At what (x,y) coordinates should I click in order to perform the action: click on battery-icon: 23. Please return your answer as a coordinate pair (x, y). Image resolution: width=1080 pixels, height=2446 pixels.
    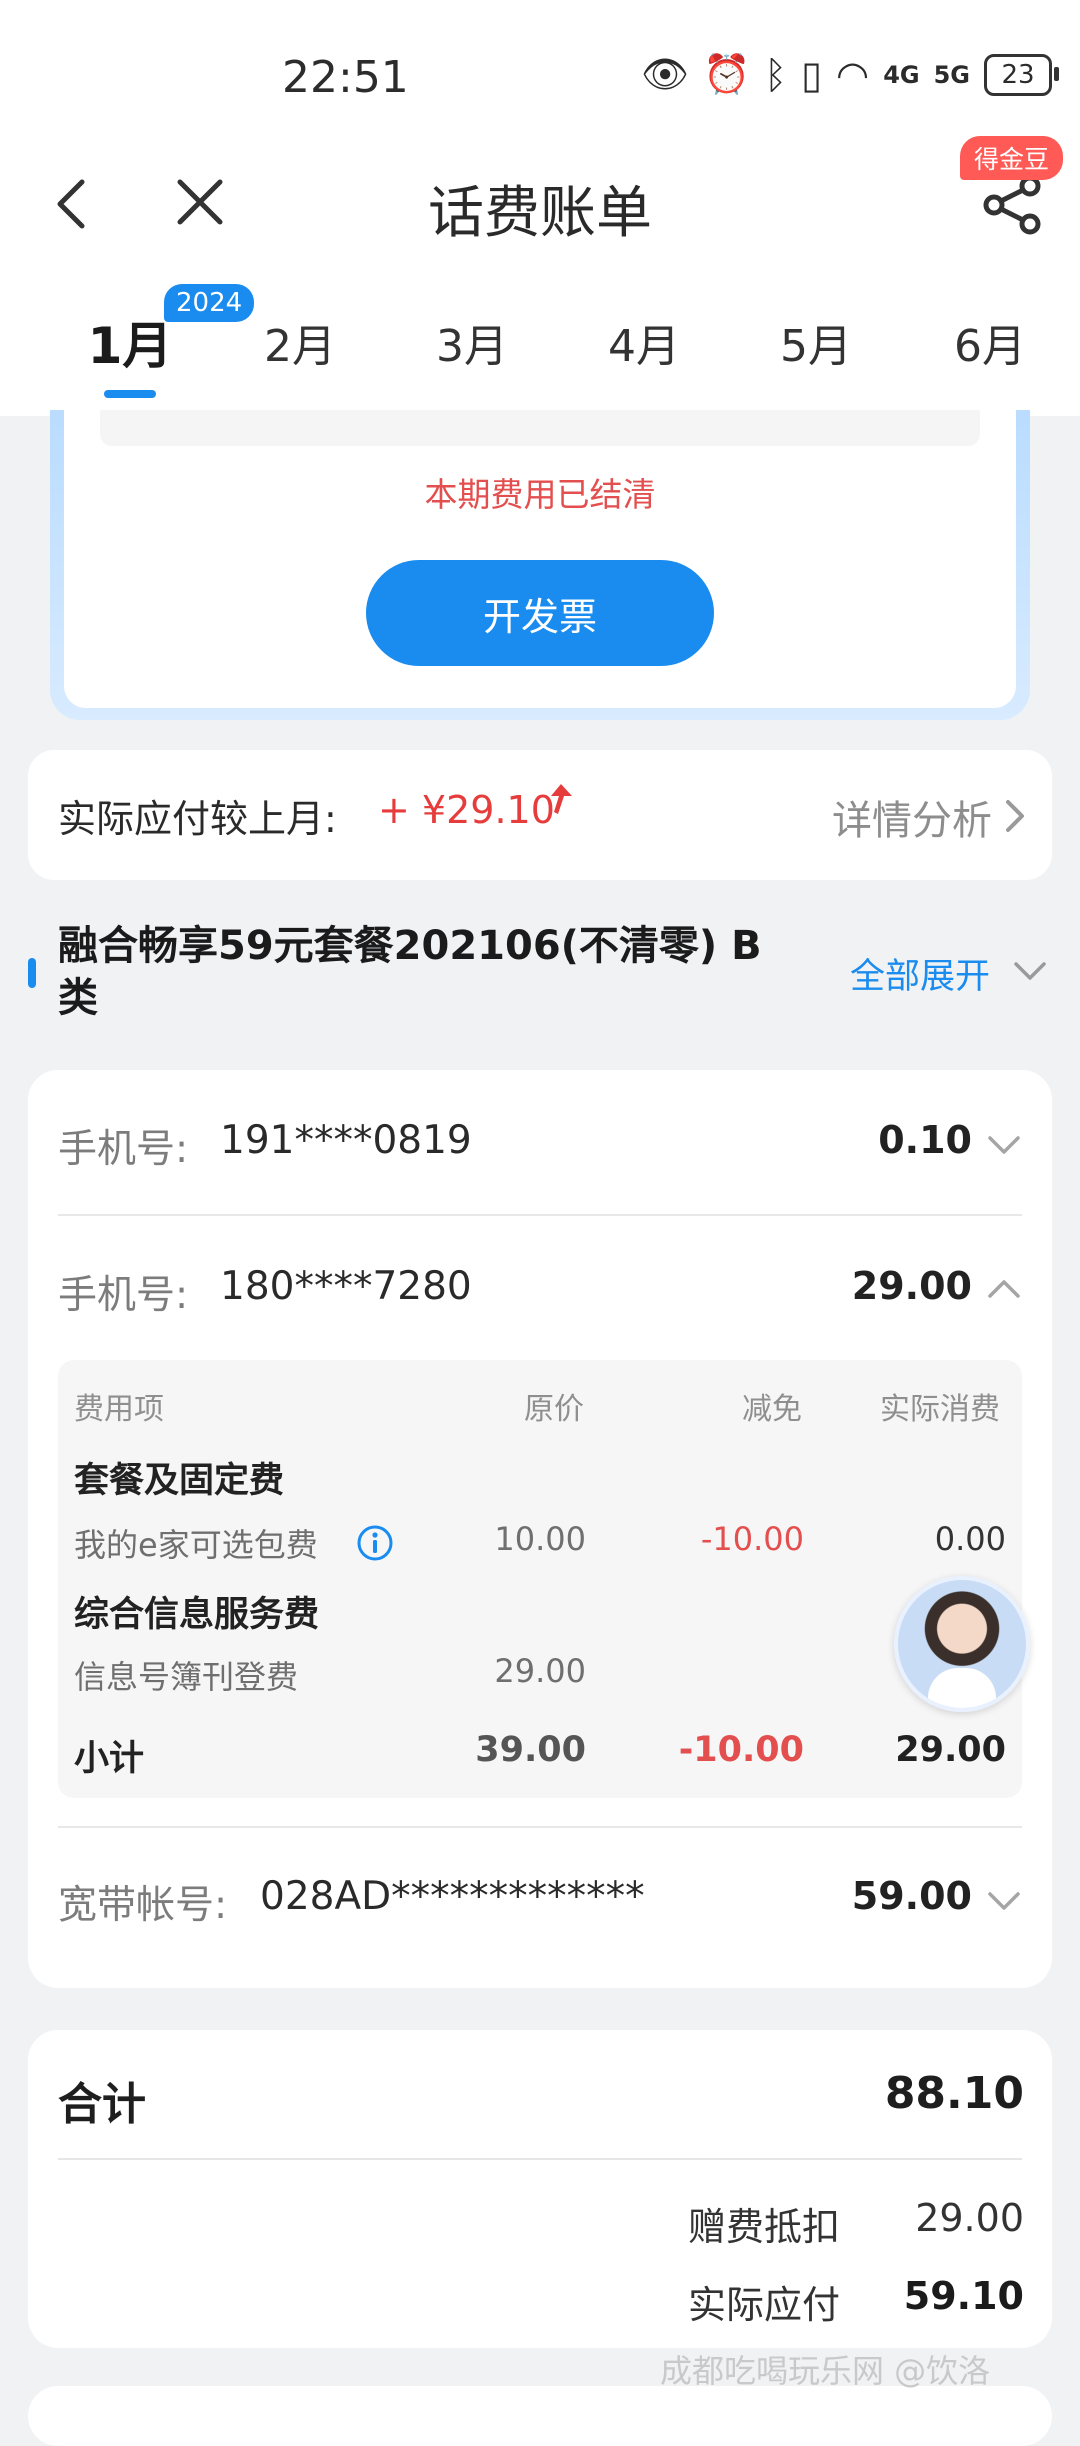
    Looking at the image, I should click on (1021, 74).